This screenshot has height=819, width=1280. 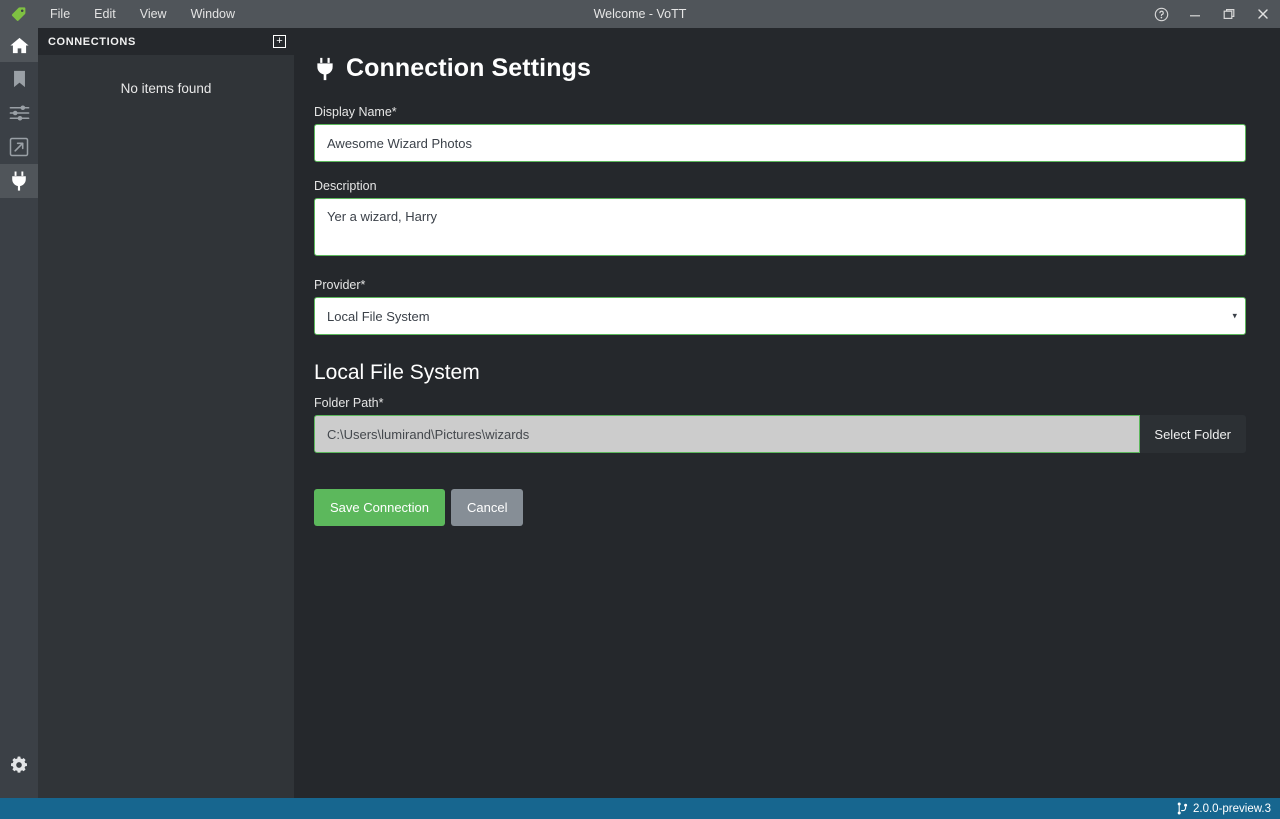 What do you see at coordinates (345, 186) in the screenshot?
I see `description-label: Description` at bounding box center [345, 186].